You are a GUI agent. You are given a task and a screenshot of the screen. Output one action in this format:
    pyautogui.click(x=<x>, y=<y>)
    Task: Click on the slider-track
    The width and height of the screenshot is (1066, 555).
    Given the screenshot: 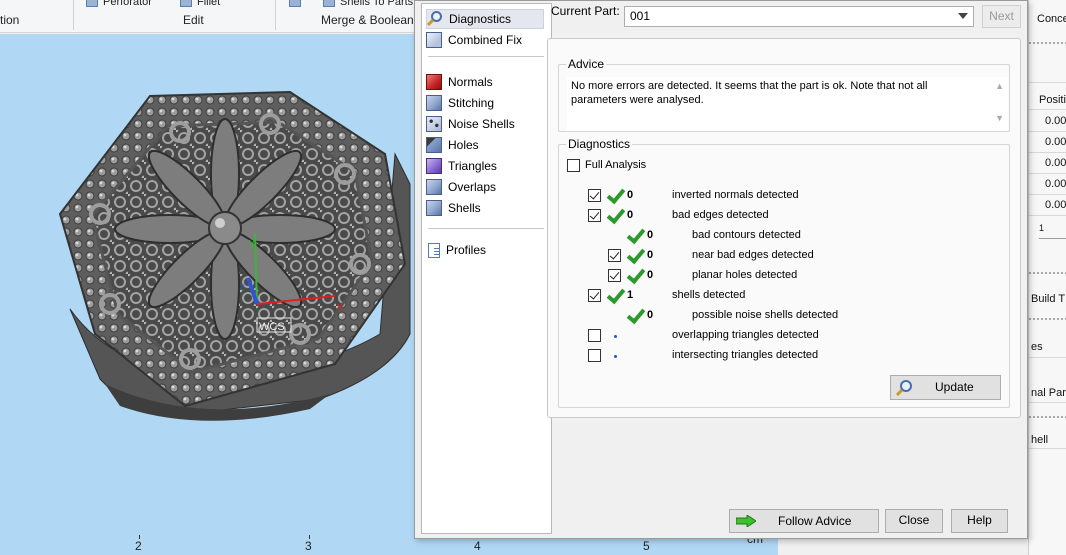 What is the action you would take?
    pyautogui.click(x=1052, y=238)
    